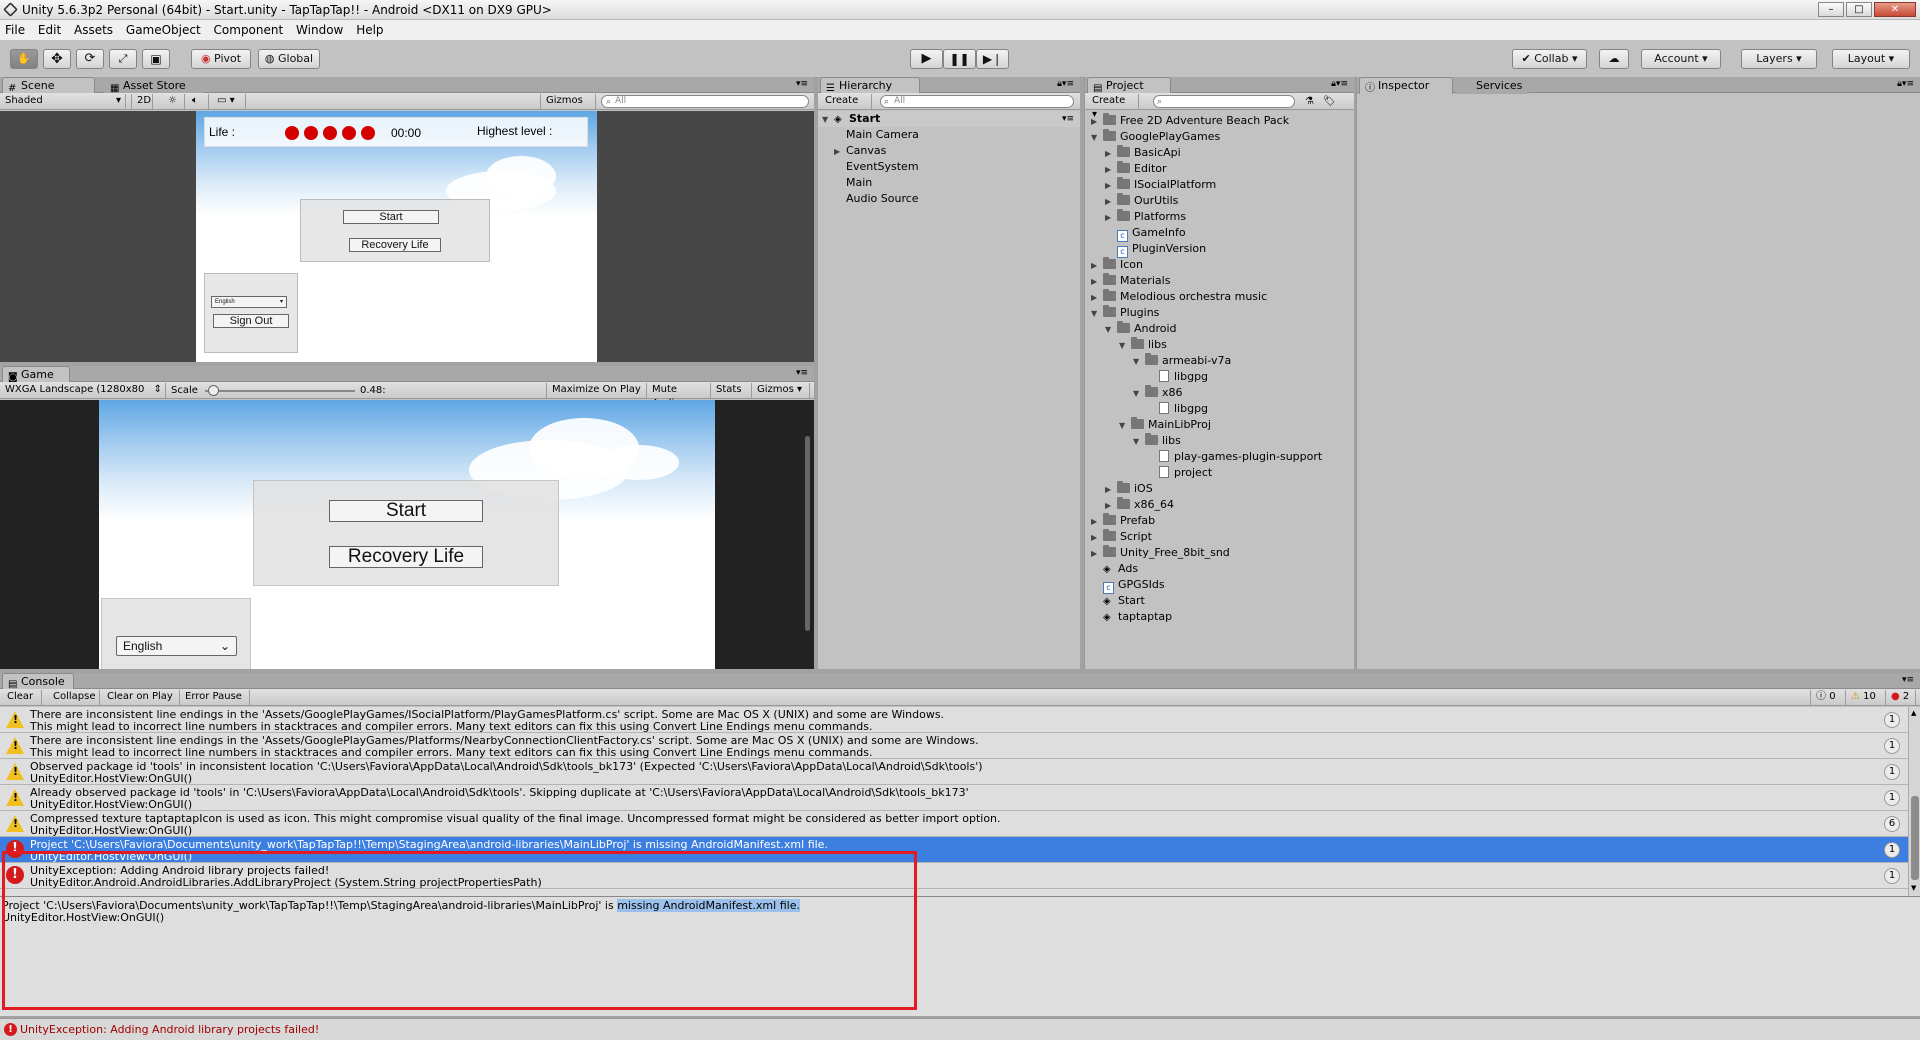  Describe the element at coordinates (1614, 59) in the screenshot. I see `cloud-button: ☁` at that location.